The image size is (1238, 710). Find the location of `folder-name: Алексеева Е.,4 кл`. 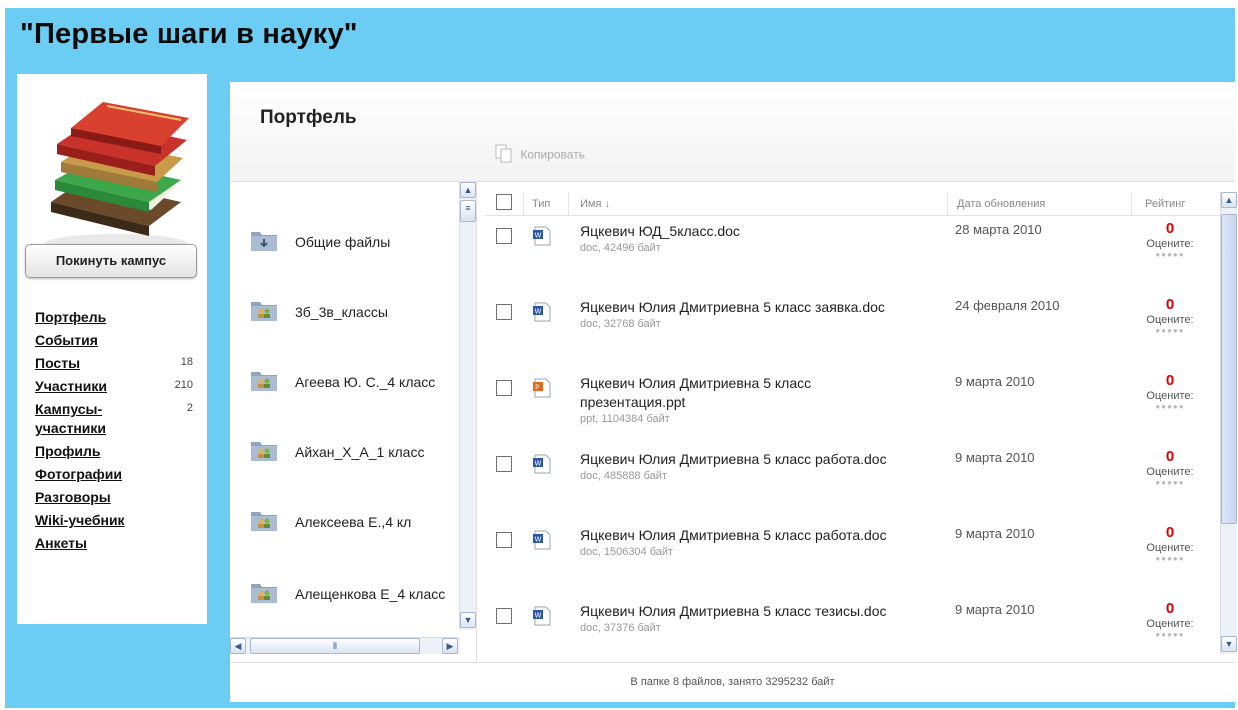

folder-name: Алексеева Е.,4 кл is located at coordinates (353, 522).